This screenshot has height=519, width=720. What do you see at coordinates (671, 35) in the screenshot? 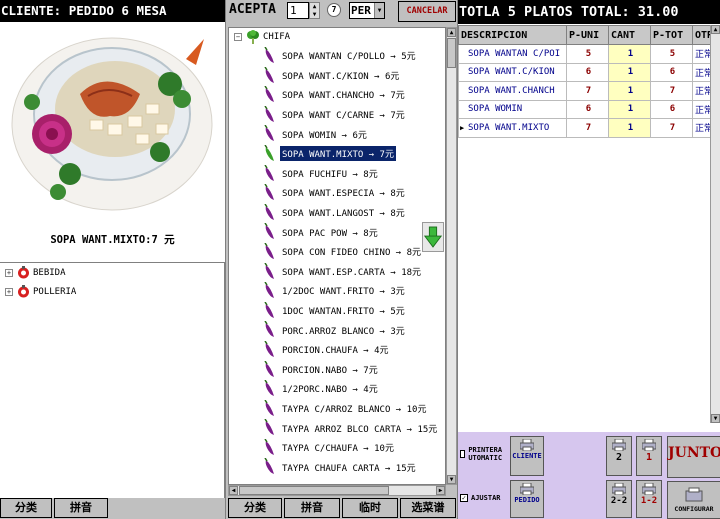
I see `column-header: P-TOT` at bounding box center [671, 35].